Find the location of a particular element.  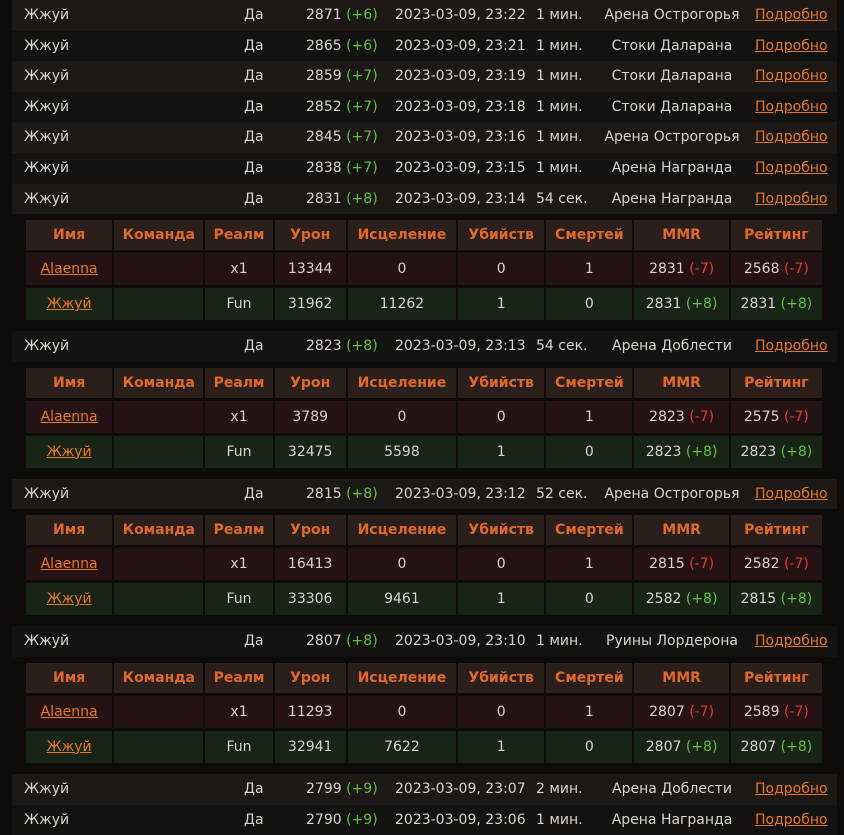

cell-rating: 2582 (-7) is located at coordinates (776, 566).